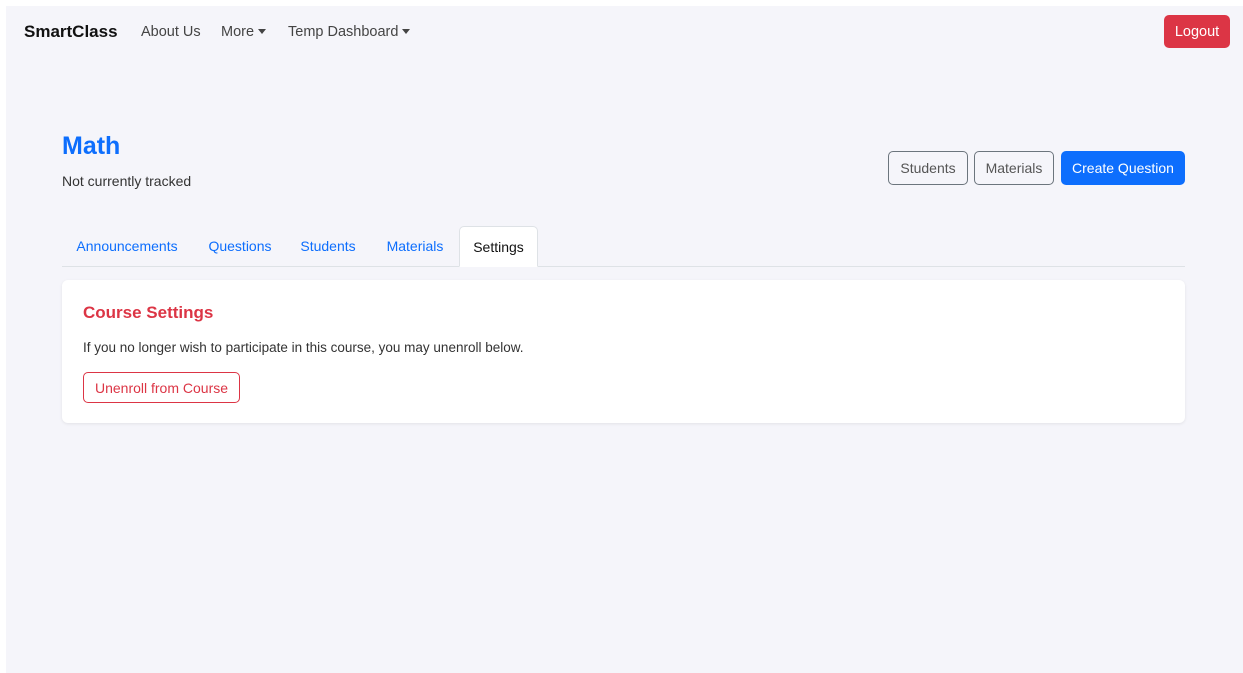  Describe the element at coordinates (415, 246) in the screenshot. I see `tab-materials: Materials` at that location.